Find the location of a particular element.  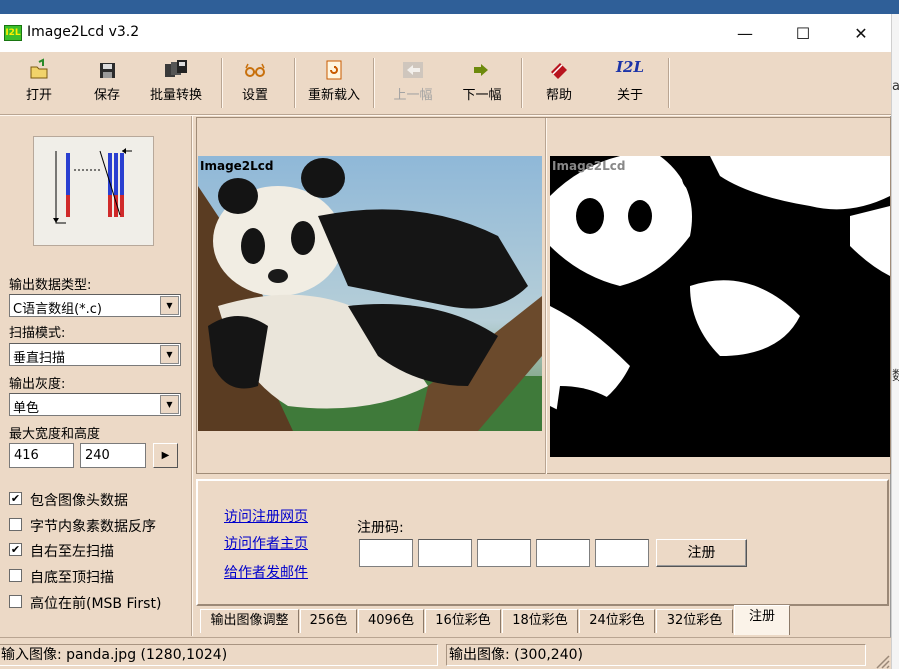

visit-register-page-link: 访问注册网页 is located at coordinates (266, 516).